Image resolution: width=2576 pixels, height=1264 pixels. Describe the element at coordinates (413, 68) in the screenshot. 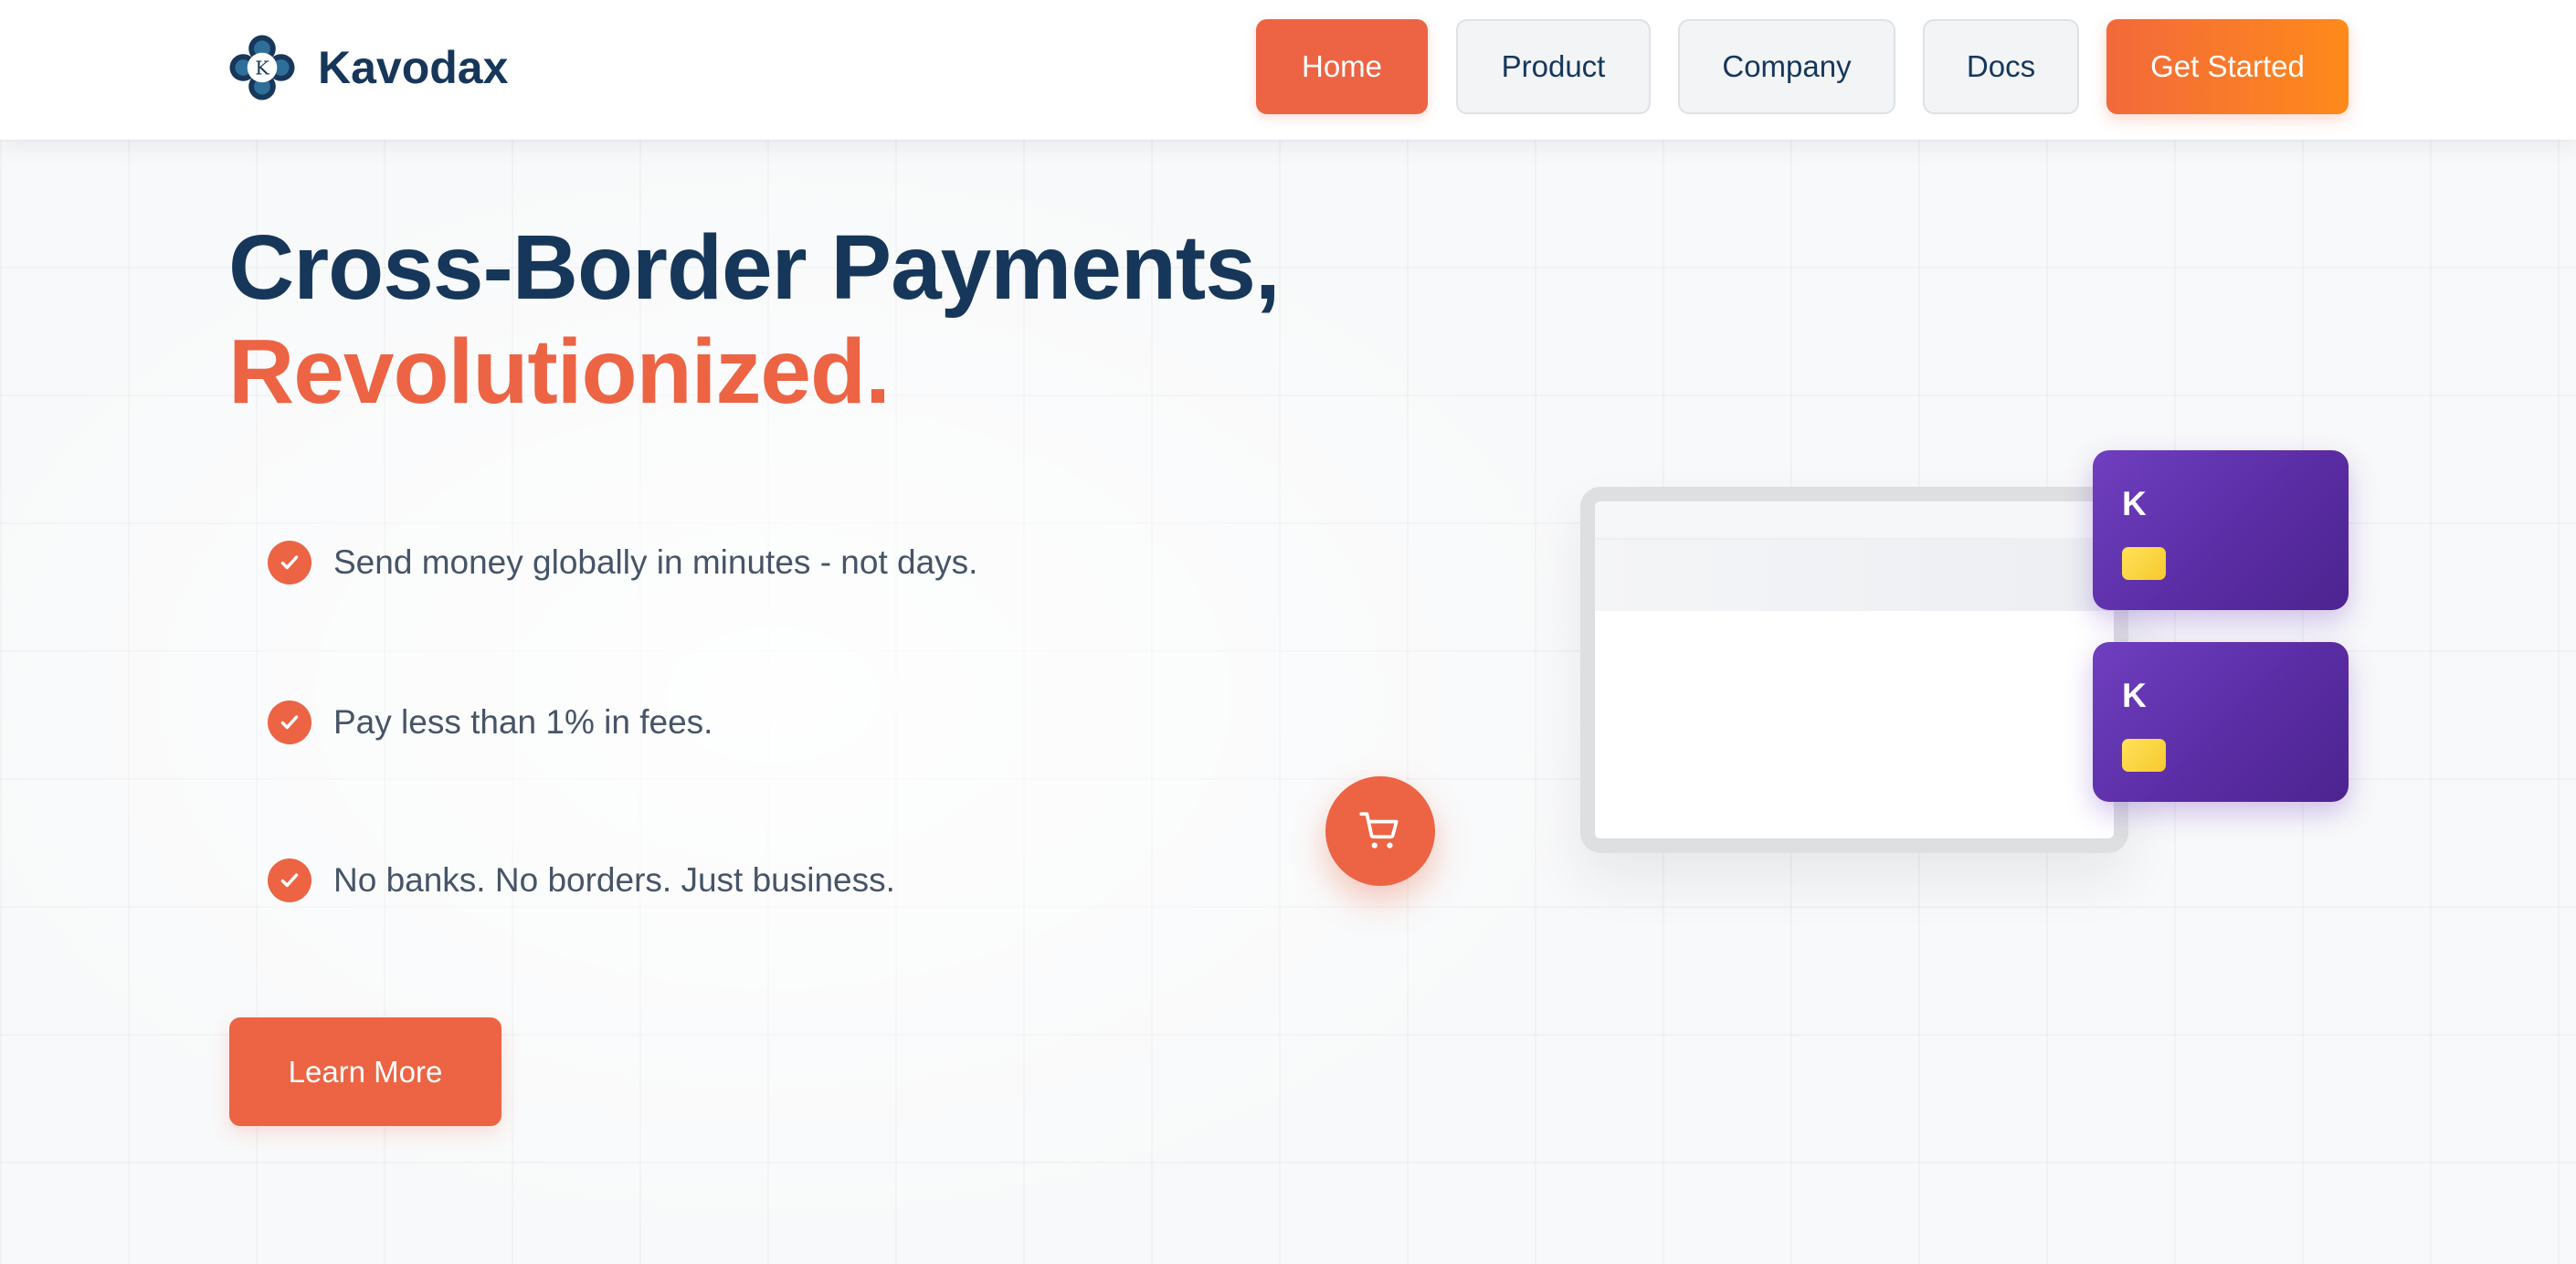

I see `brand-name: Kavodax` at that location.